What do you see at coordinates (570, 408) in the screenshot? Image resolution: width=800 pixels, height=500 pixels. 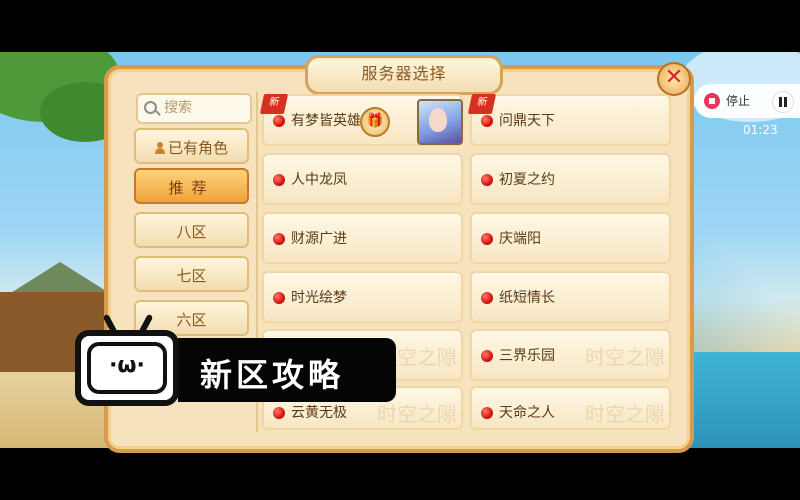 I see `server-cell: 天命之人 时空之隙` at bounding box center [570, 408].